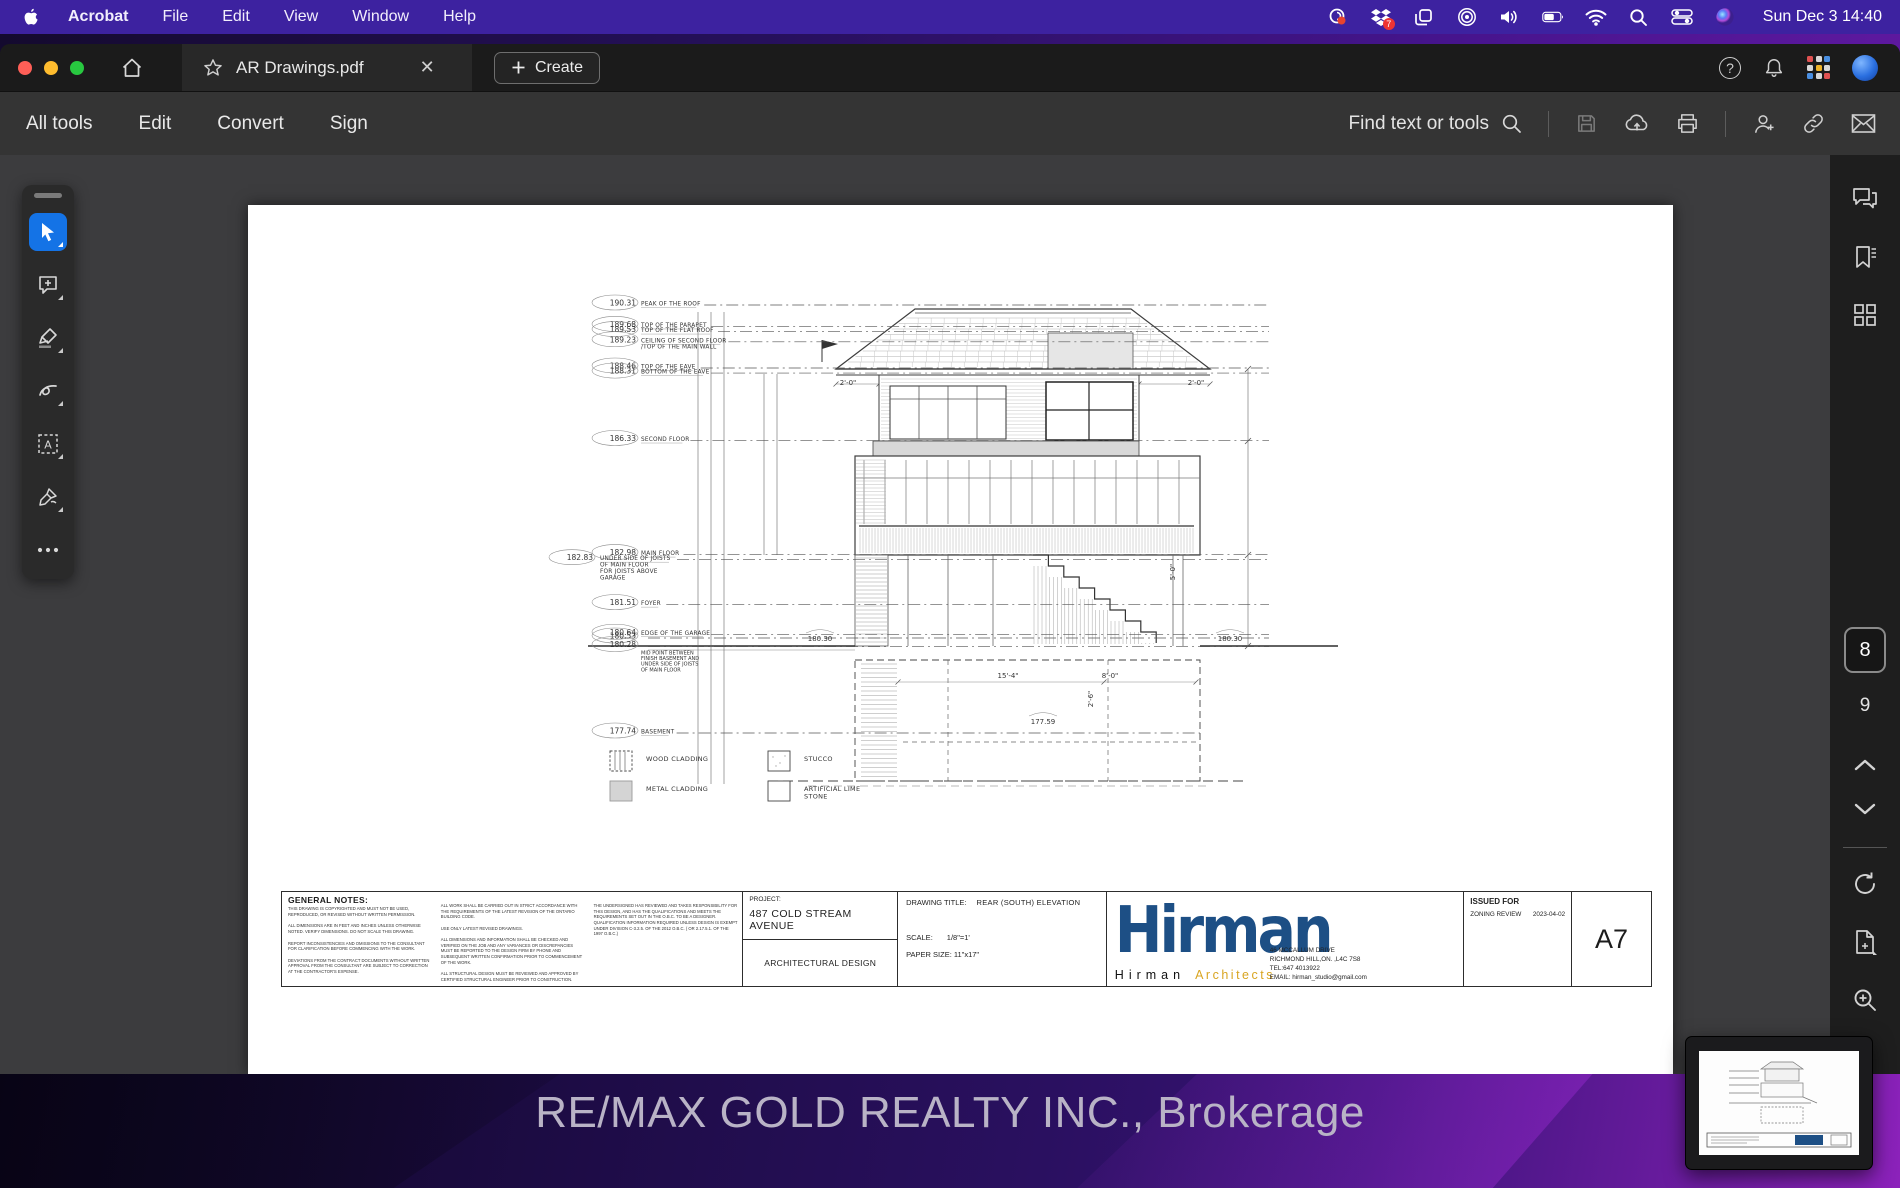  Describe the element at coordinates (671, 305) in the screenshot. I see `level-label: PEAK OF THE ROOF` at that location.